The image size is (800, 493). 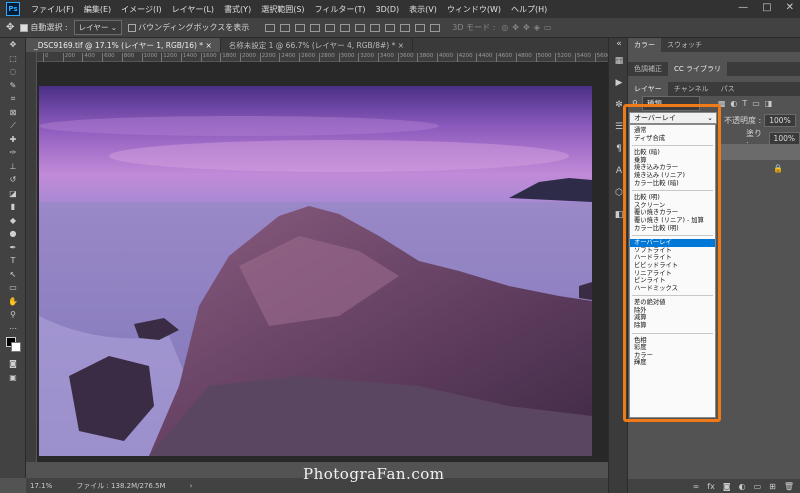 I want to click on history-brush-icon: ↺, so click(x=13, y=180).